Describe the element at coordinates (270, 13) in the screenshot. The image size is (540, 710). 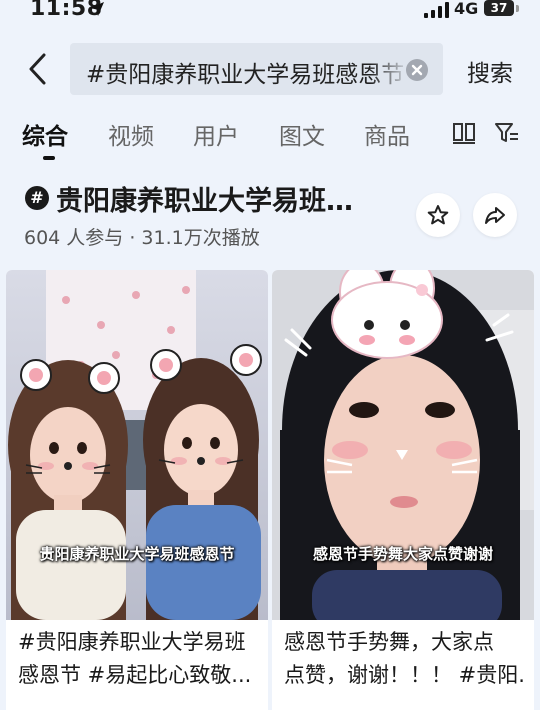
I see `status-bar: 11:58 4G 37` at that location.